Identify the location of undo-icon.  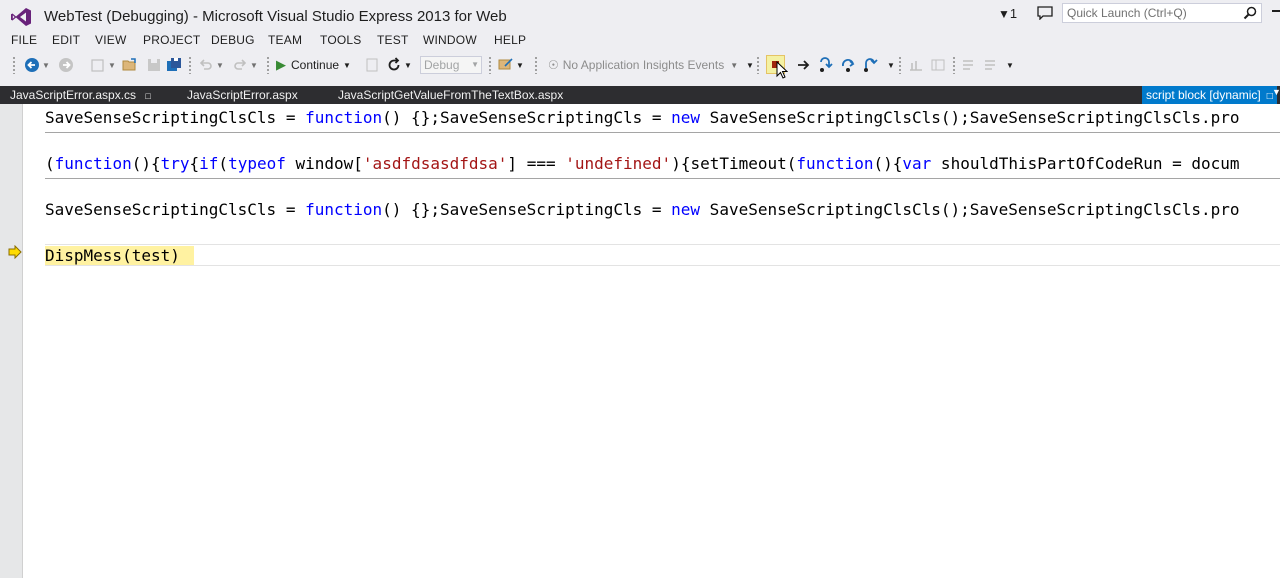
(205, 64).